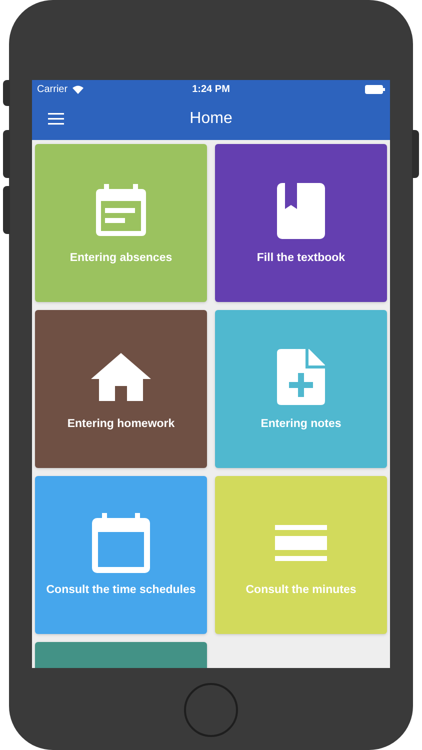 The height and width of the screenshot is (750, 422). Describe the element at coordinates (52, 89) in the screenshot. I see `carrier-label: Carrier` at that location.